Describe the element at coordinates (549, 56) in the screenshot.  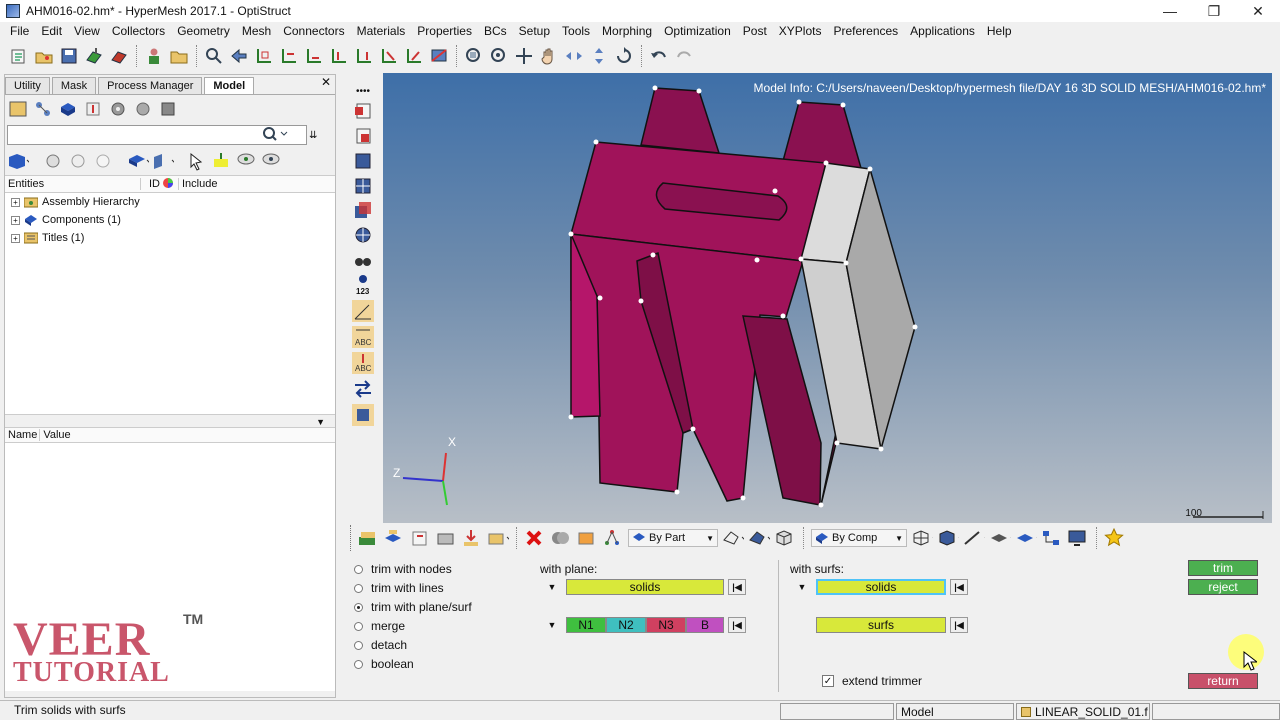
I see `pan-hand-icon` at that location.